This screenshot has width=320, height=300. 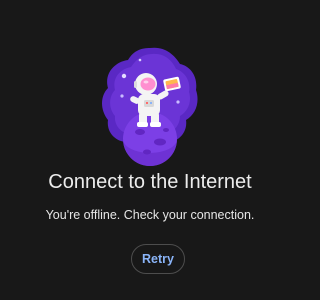 What do you see at coordinates (150, 182) in the screenshot?
I see `page-title: Connect to the Internet` at bounding box center [150, 182].